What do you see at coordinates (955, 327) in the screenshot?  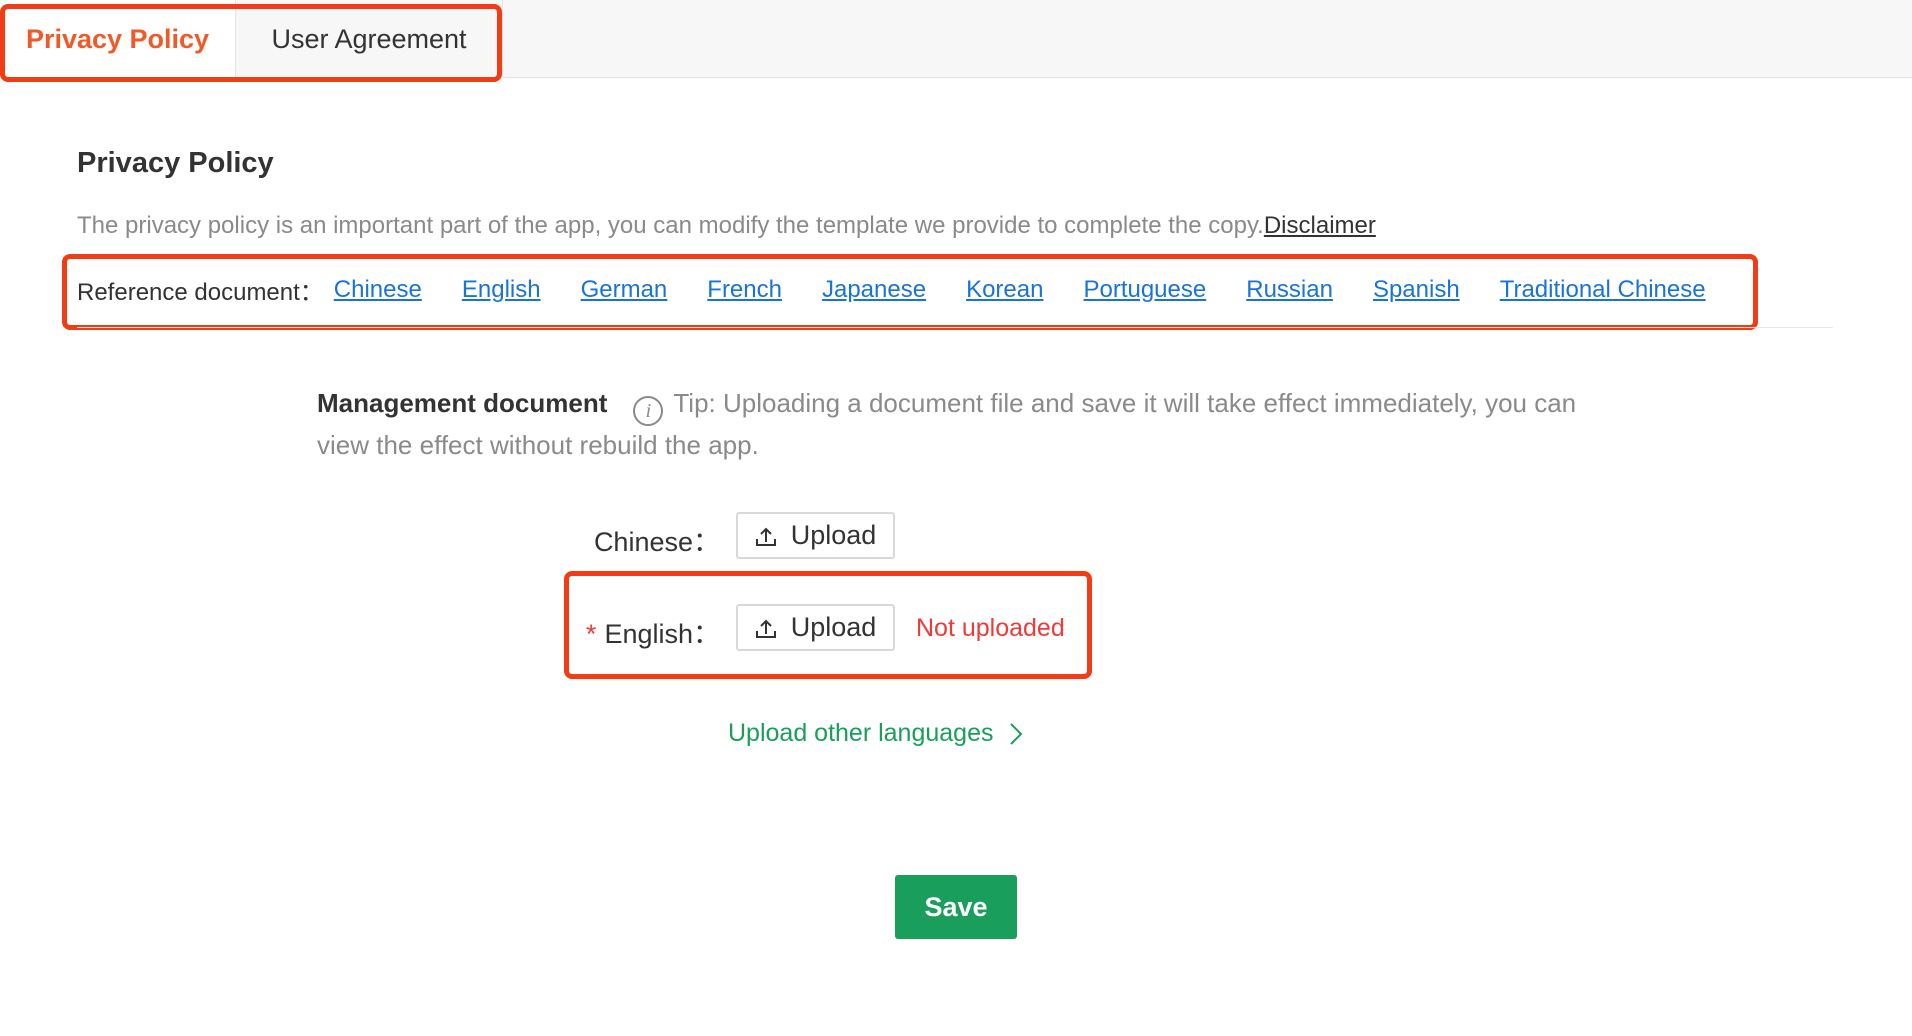 I see `divider` at bounding box center [955, 327].